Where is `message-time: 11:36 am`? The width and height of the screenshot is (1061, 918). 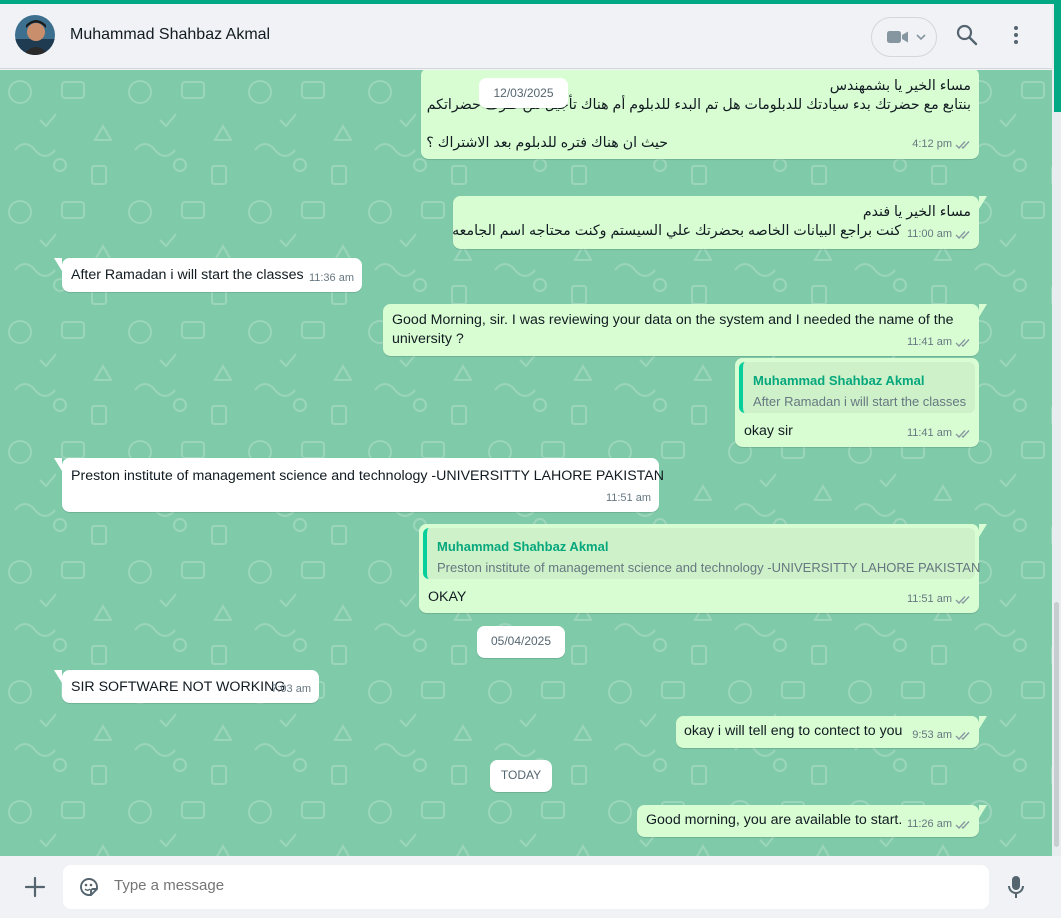 message-time: 11:36 am is located at coordinates (331, 278).